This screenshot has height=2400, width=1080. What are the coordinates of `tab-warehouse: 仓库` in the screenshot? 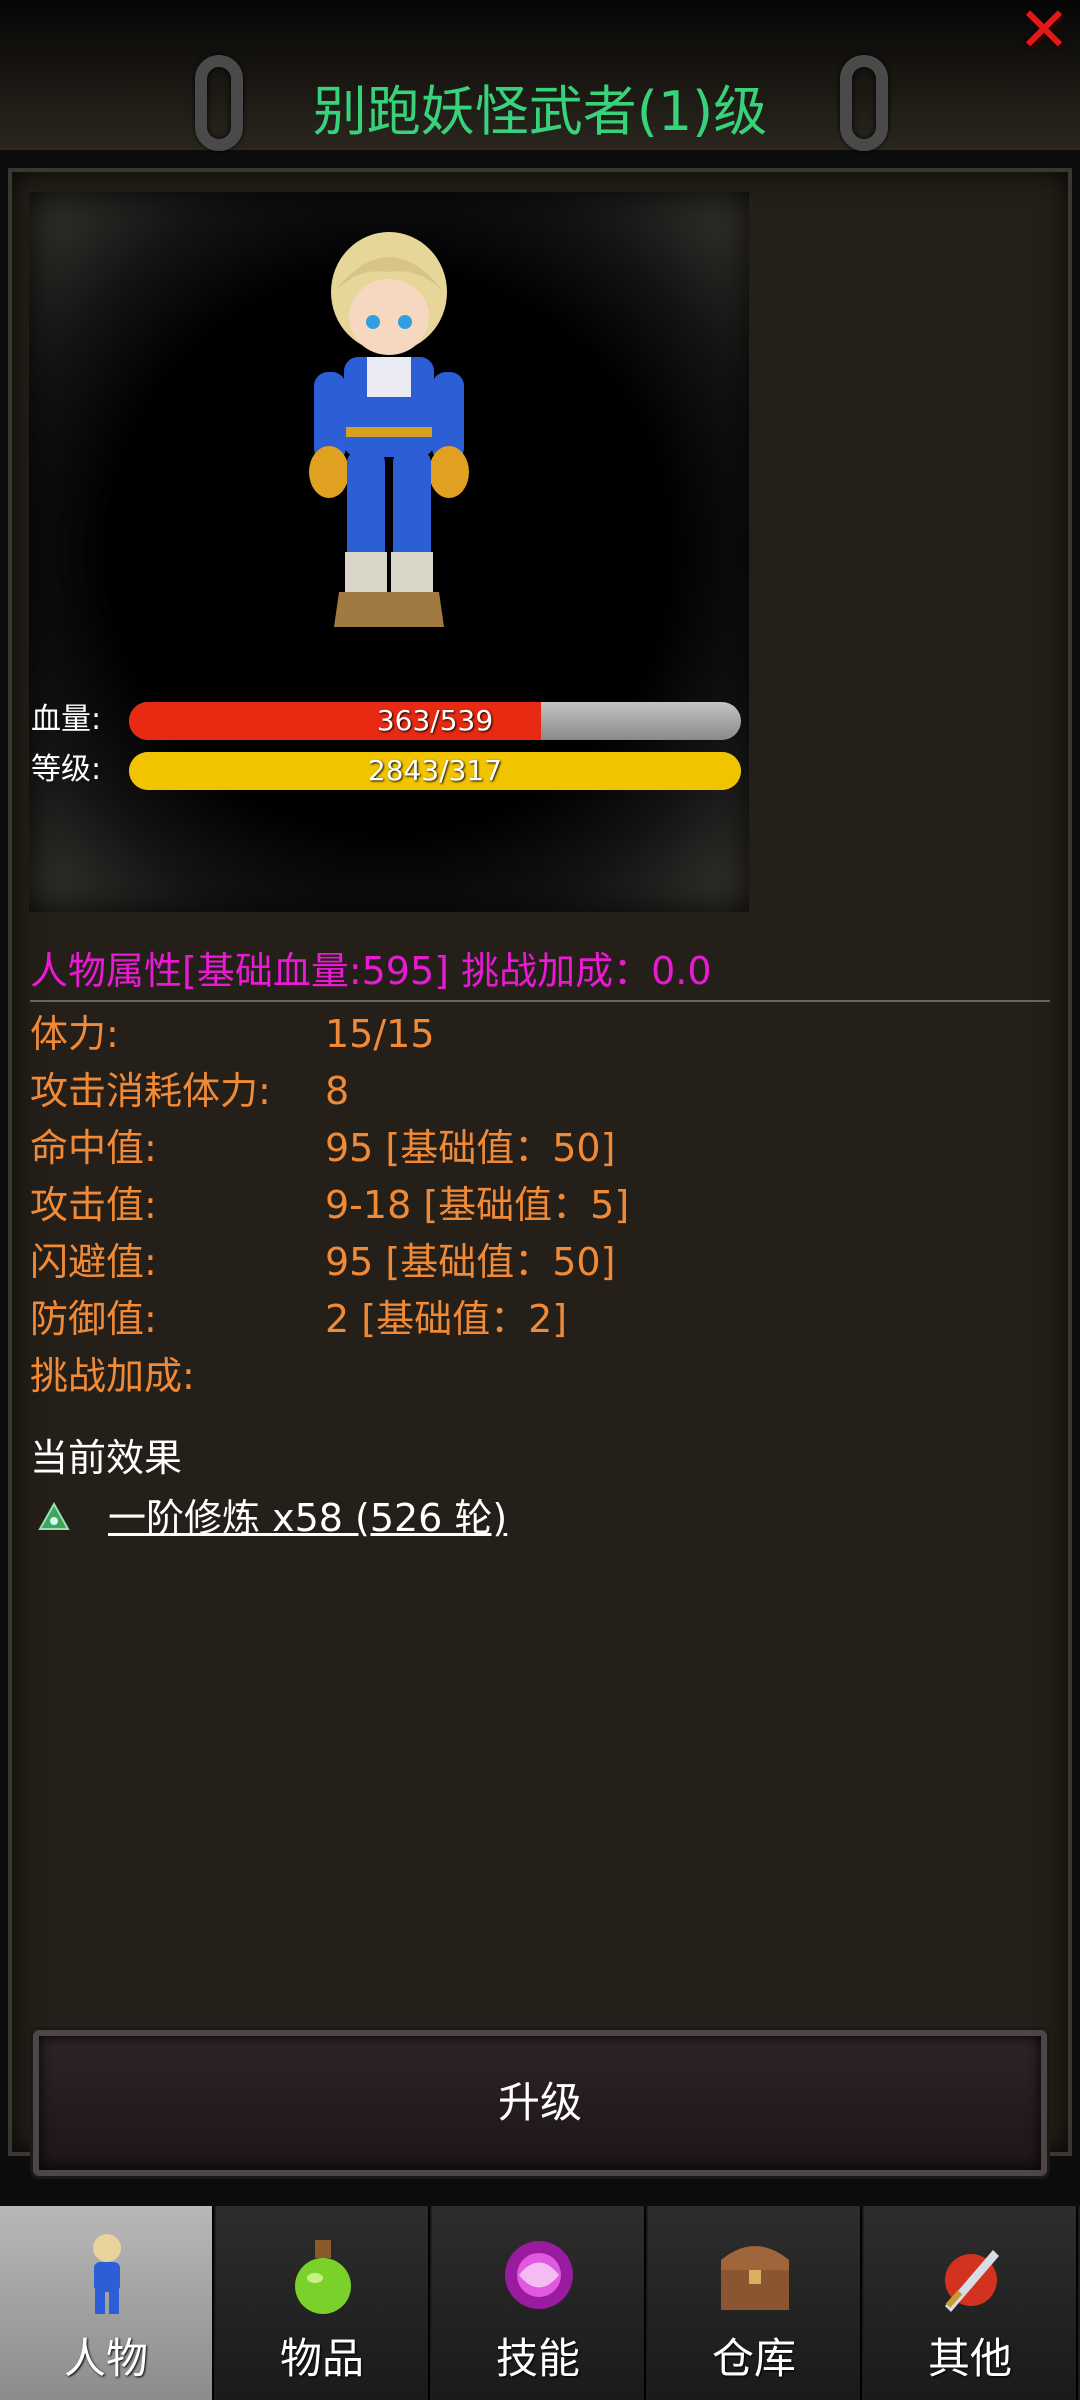 It's located at (755, 2303).